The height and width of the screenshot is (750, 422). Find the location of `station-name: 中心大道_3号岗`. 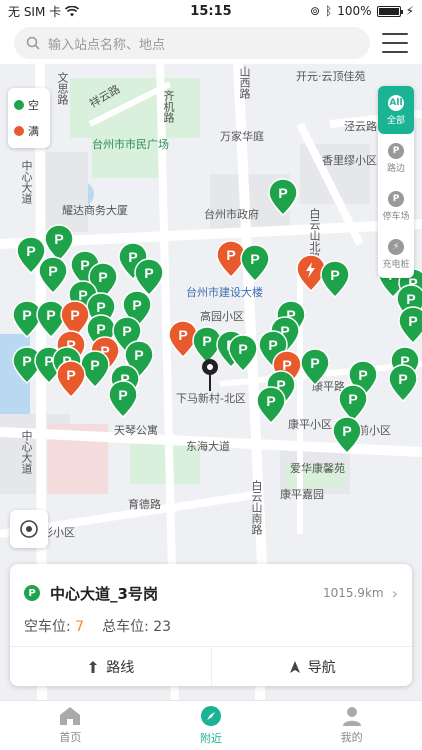

station-name: 中心大道_3号岗 is located at coordinates (104, 593).